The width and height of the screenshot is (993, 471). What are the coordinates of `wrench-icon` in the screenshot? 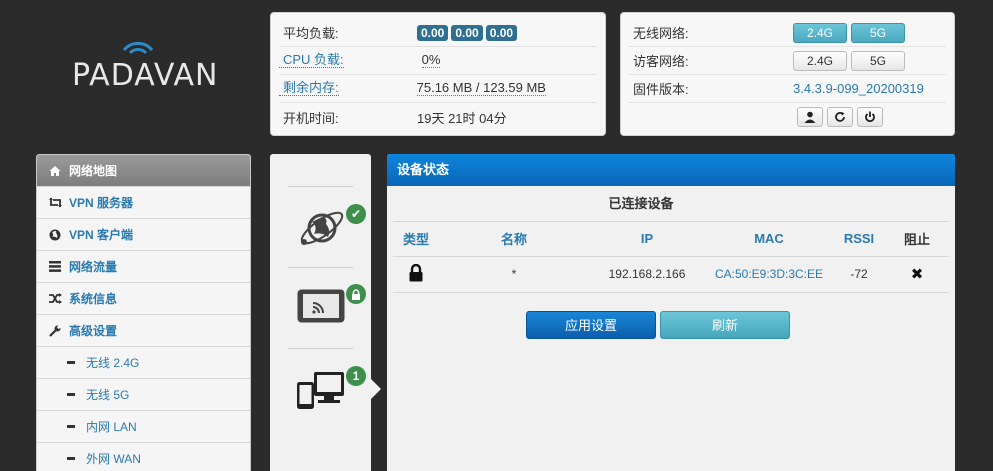 It's located at (55, 331).